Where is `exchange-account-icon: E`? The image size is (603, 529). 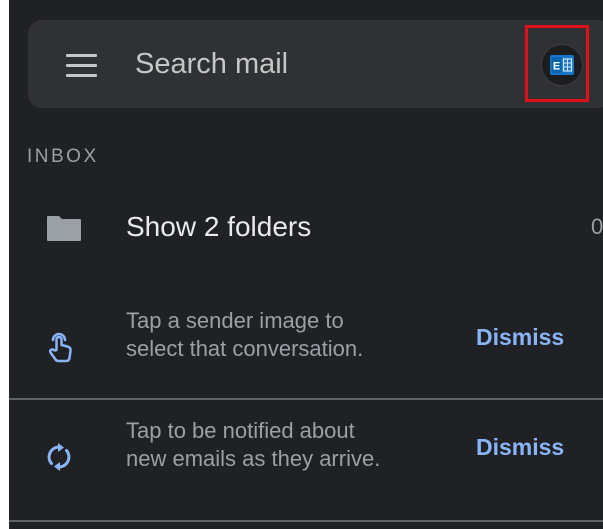 exchange-account-icon: E is located at coordinates (562, 65).